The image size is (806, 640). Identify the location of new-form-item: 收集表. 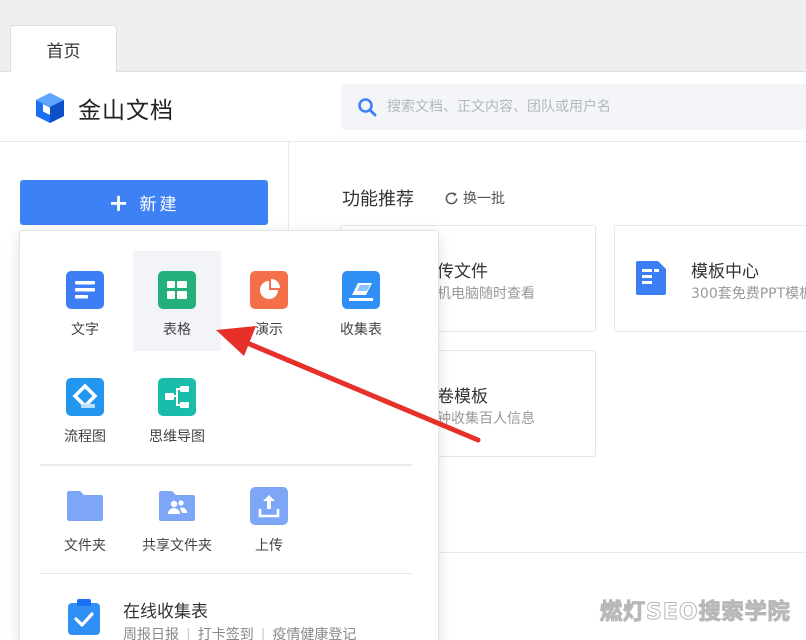
(361, 301).